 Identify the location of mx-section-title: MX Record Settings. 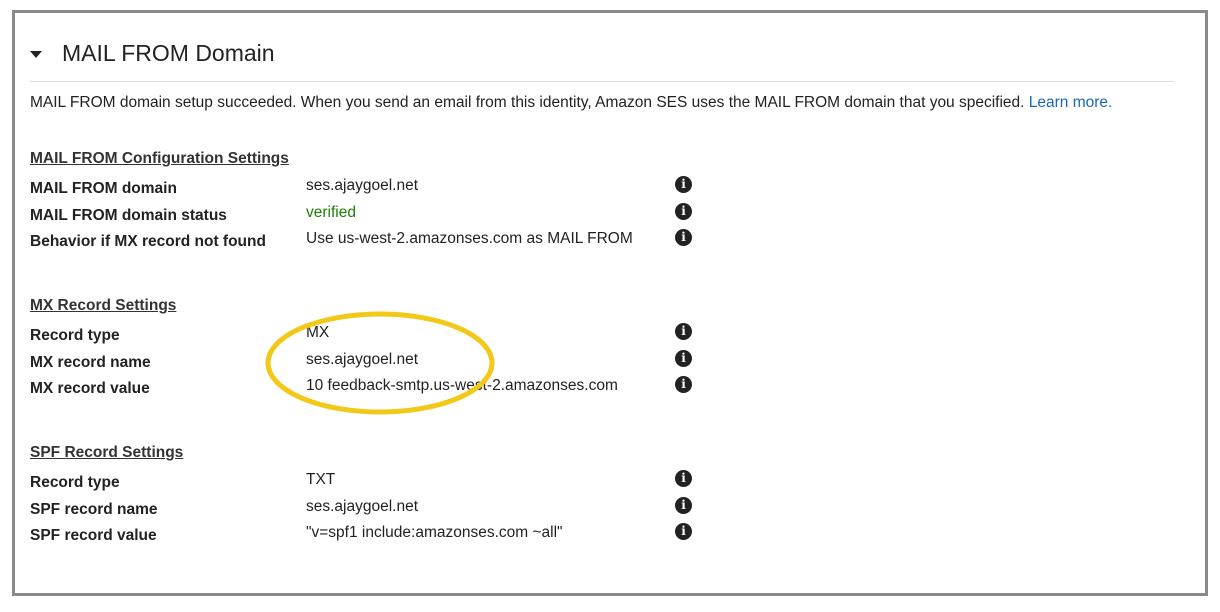
(103, 305).